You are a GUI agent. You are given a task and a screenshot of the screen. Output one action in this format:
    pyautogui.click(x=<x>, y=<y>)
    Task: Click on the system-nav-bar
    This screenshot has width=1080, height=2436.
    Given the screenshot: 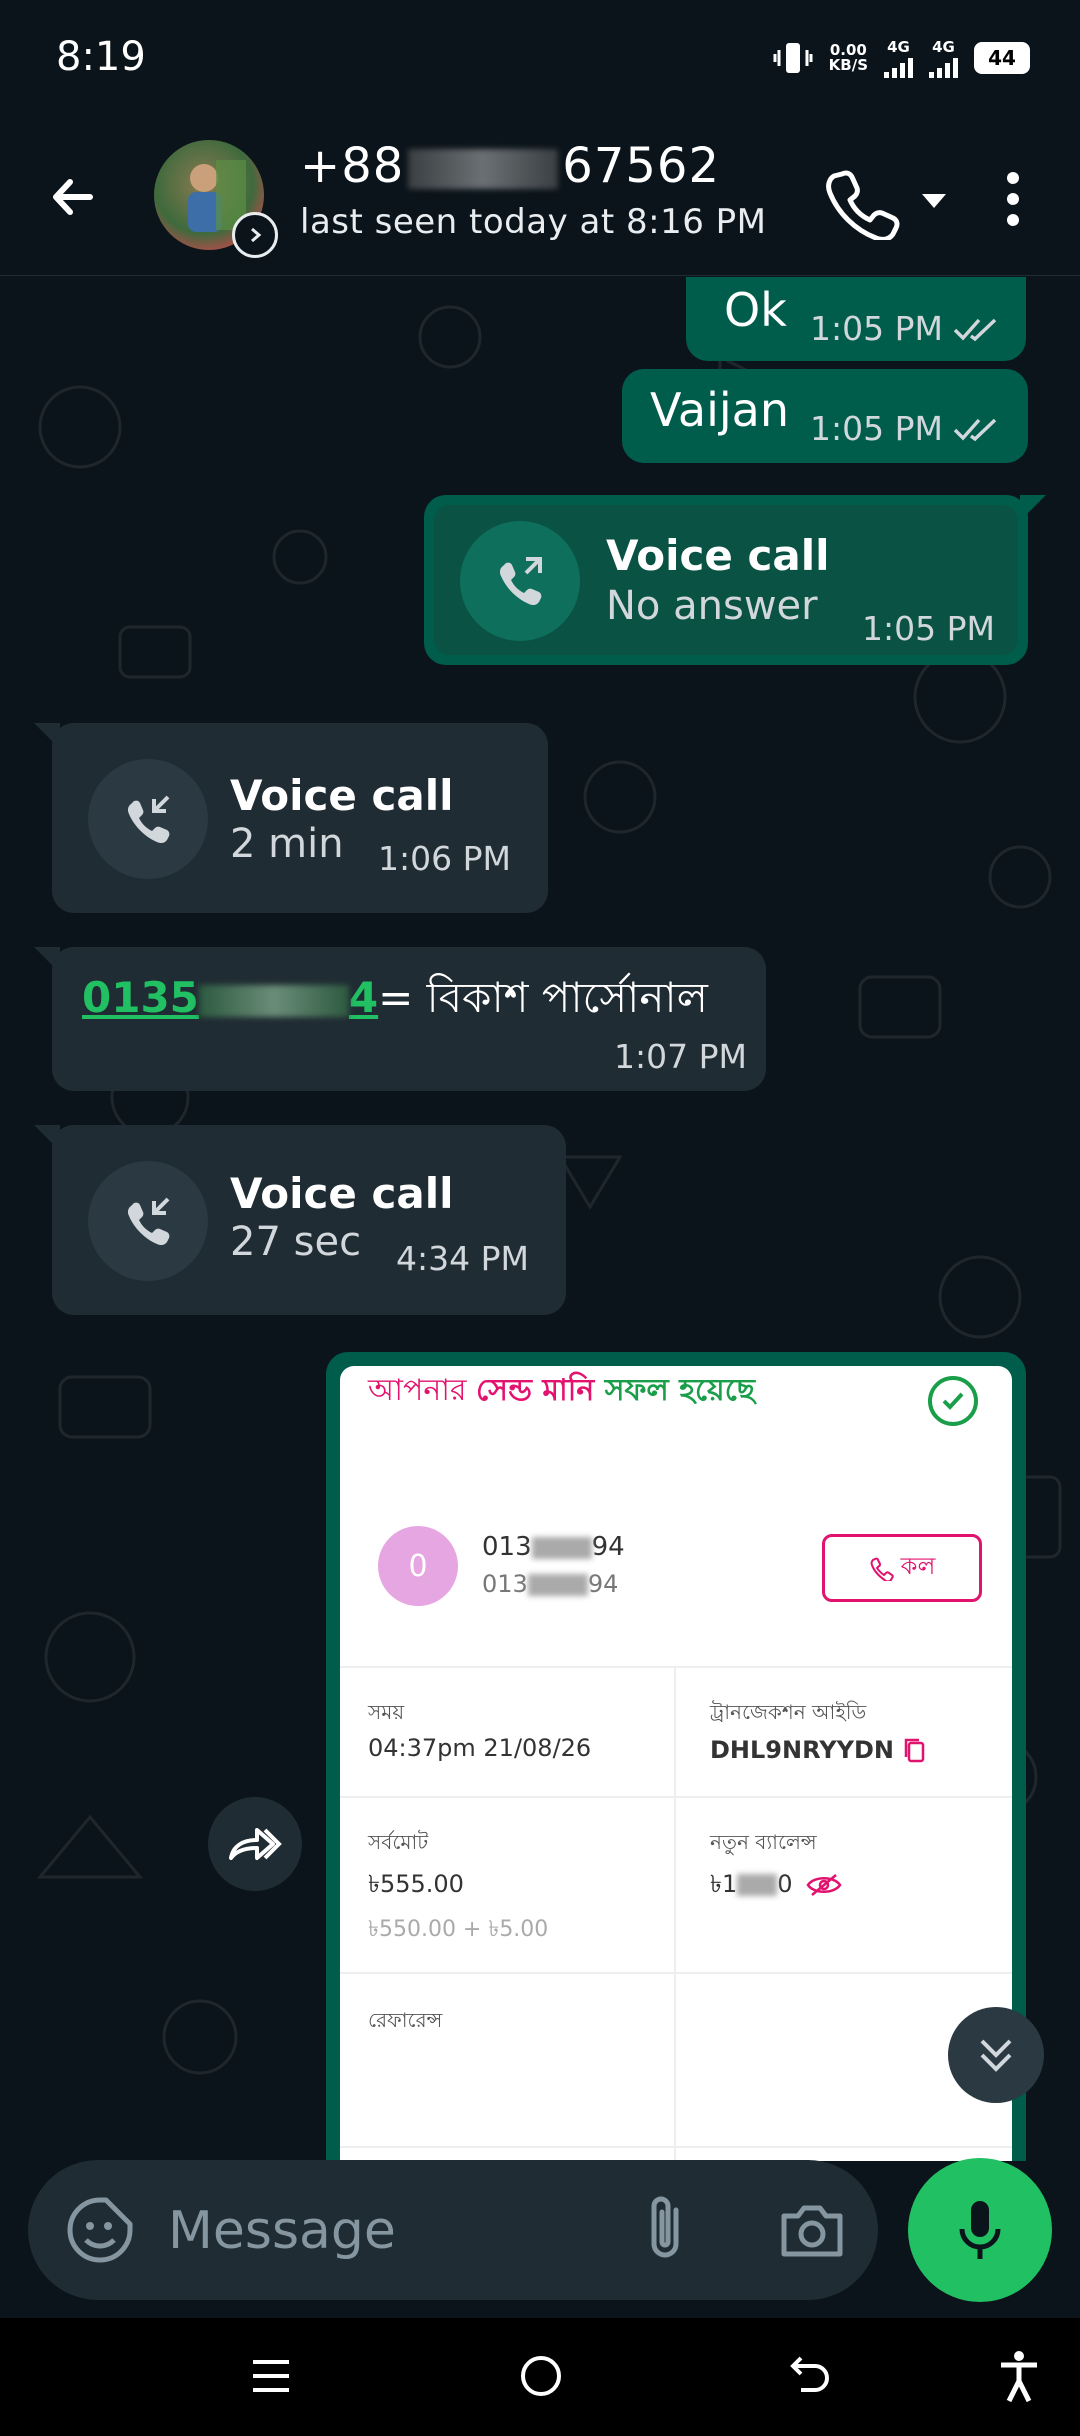 What is the action you would take?
    pyautogui.click(x=540, y=2377)
    